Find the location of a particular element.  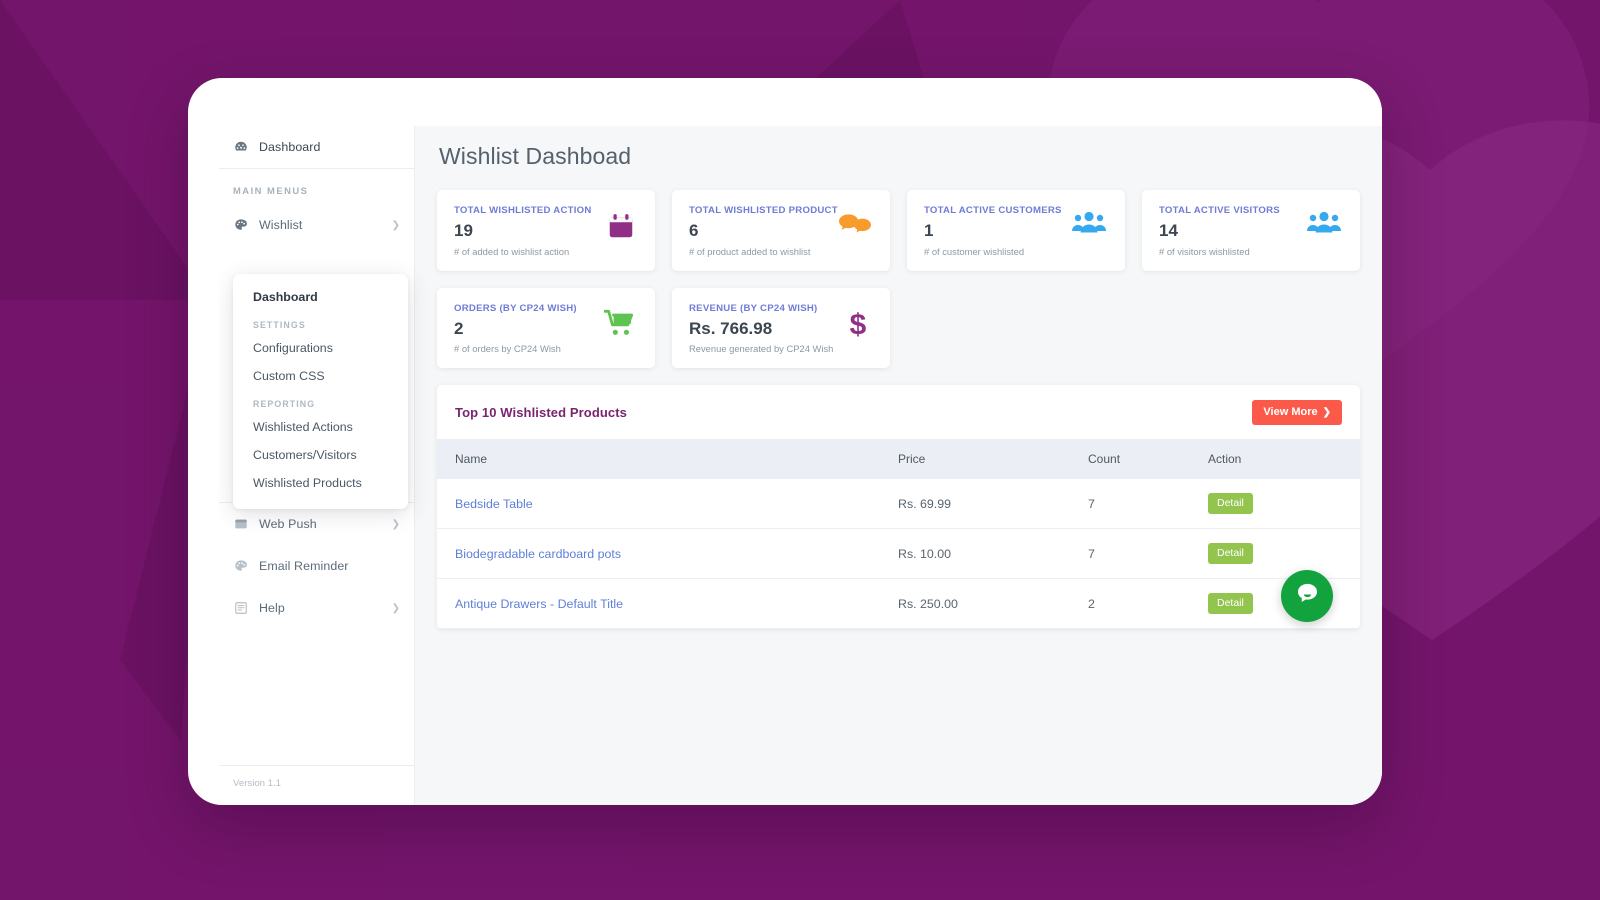

submenu-heading-reporting: REPORTING is located at coordinates (284, 404).